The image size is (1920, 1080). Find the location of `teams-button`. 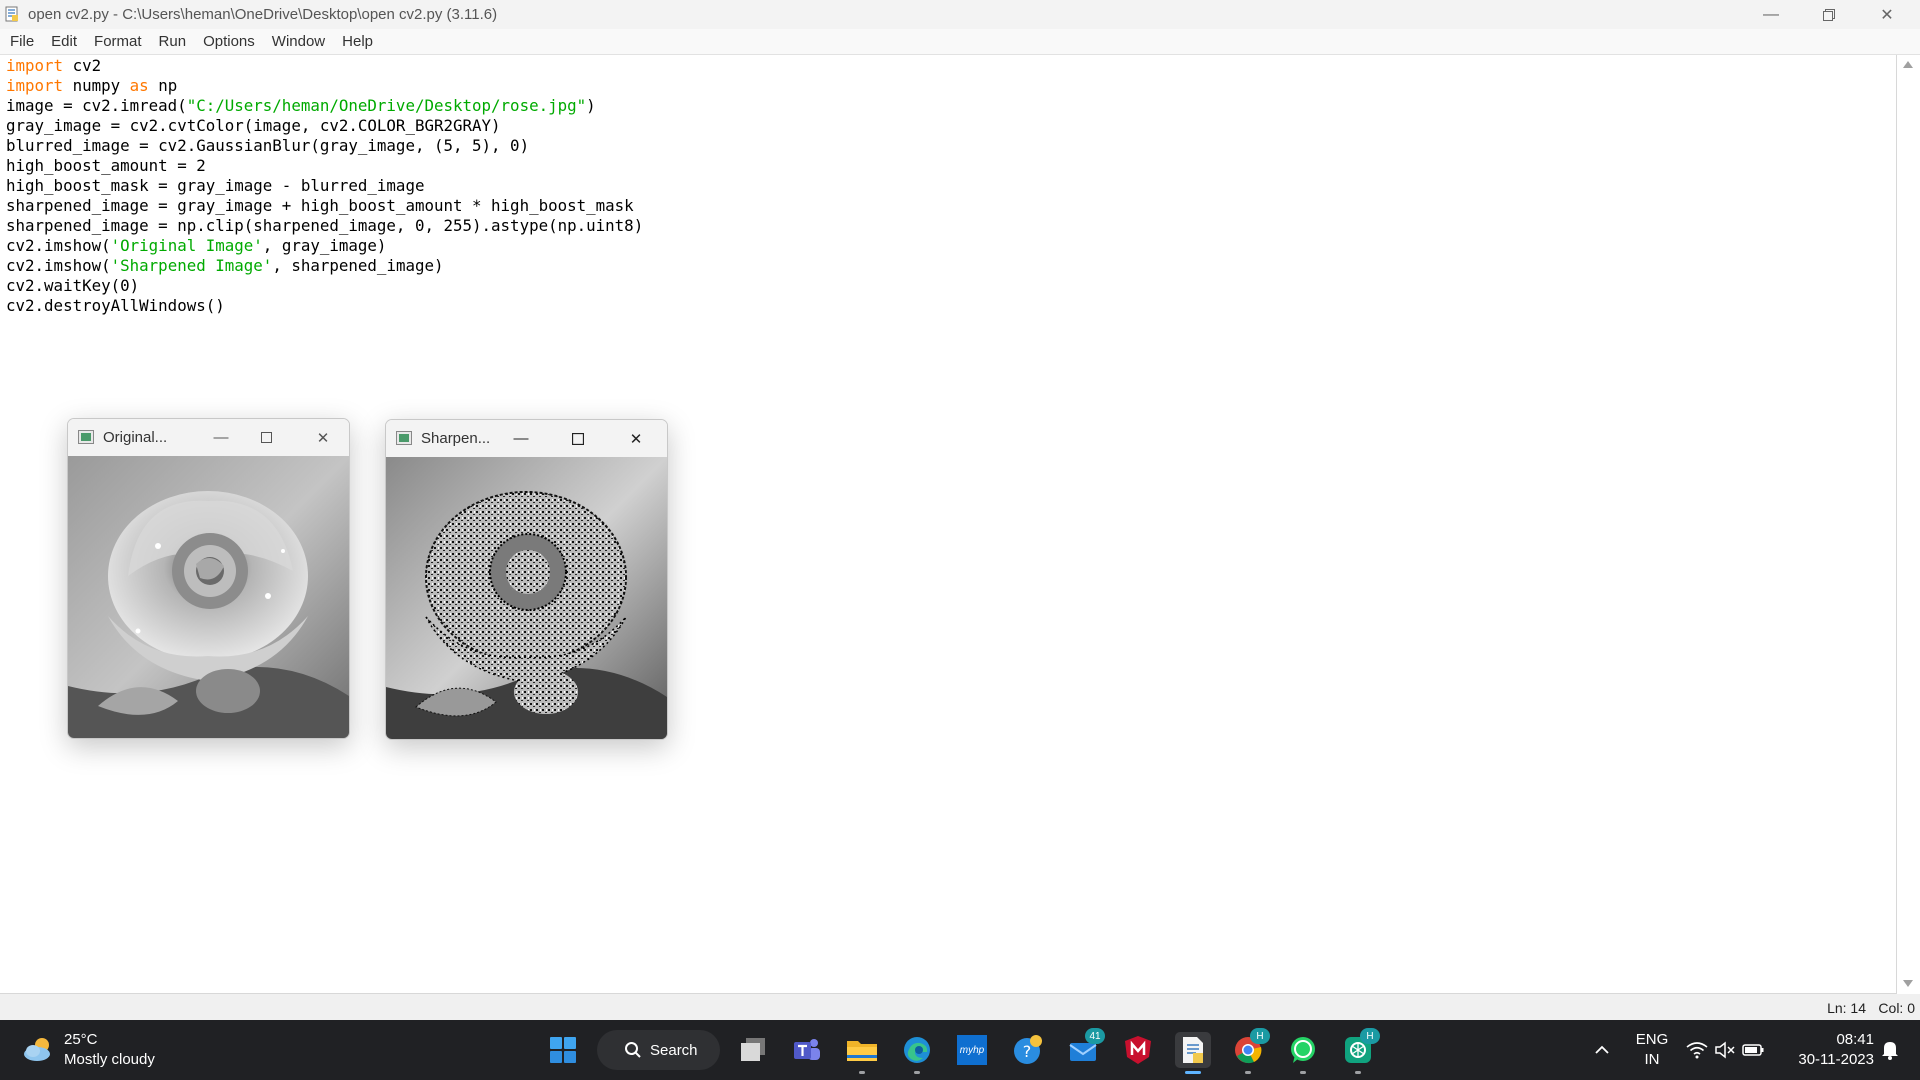

teams-button is located at coordinates (807, 1050).